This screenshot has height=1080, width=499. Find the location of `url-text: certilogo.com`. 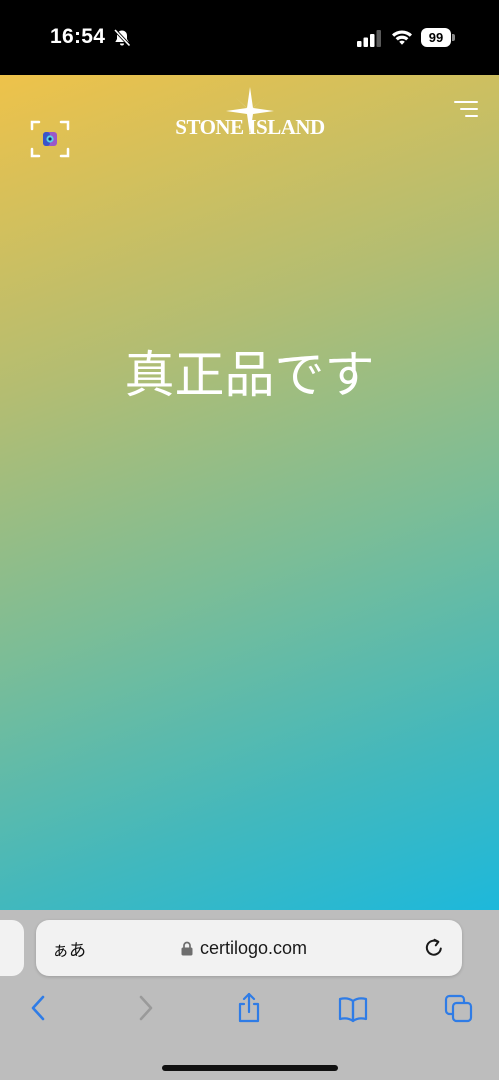

url-text: certilogo.com is located at coordinates (254, 947).